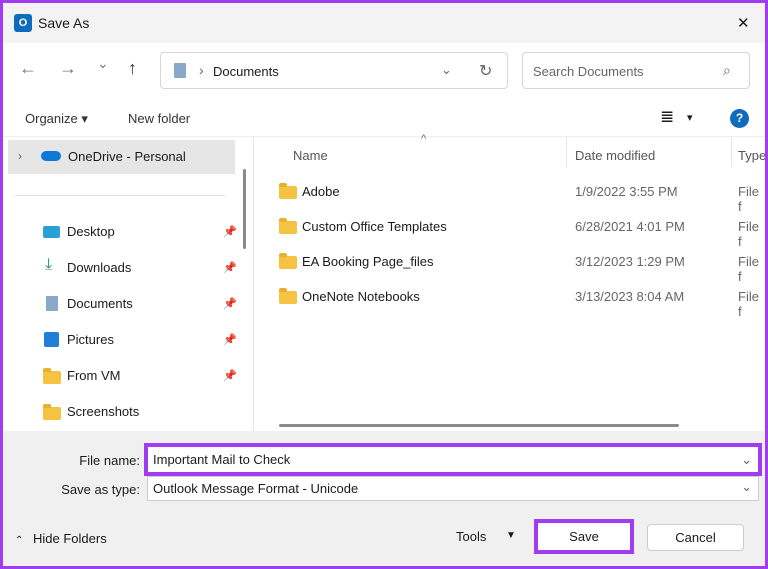 The height and width of the screenshot is (569, 768). I want to click on download-icon: ⤓, so click(49, 264).